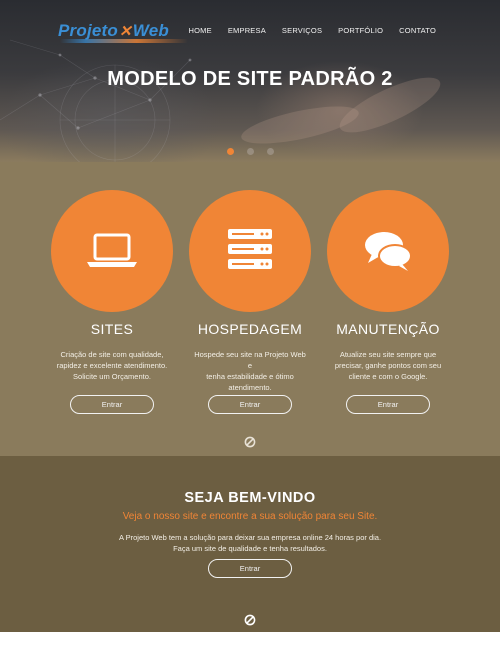  Describe the element at coordinates (250, 376) in the screenshot. I see `service-description-line: tenha estabilidade e ótimo` at that location.